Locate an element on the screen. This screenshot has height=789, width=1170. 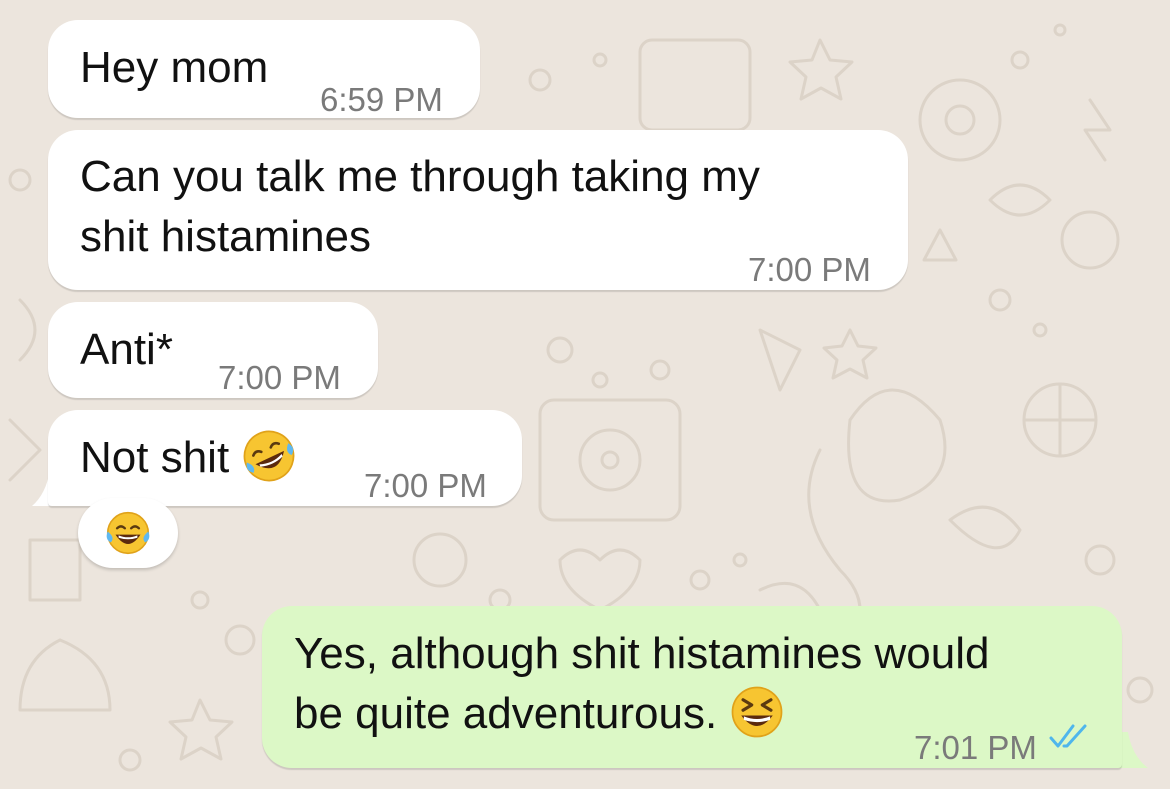
rolling-on-floor-laughing-emoji is located at coordinates (269, 456).